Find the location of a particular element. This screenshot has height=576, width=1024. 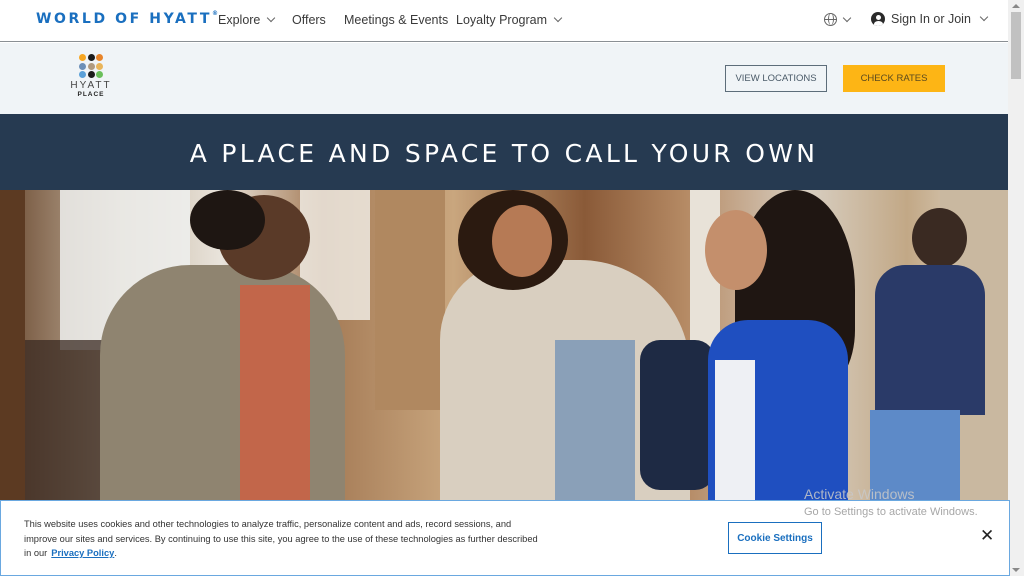

activate-windows-subtitle: Go to Settings to activate Windows. is located at coordinates (891, 512).